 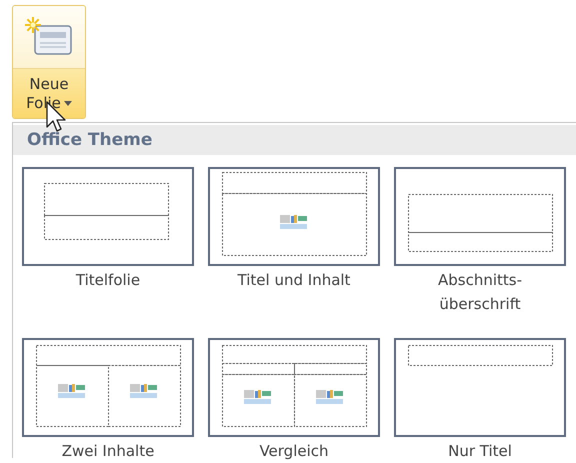 I want to click on layout-option: Titel und Inhalt, so click(x=294, y=241).